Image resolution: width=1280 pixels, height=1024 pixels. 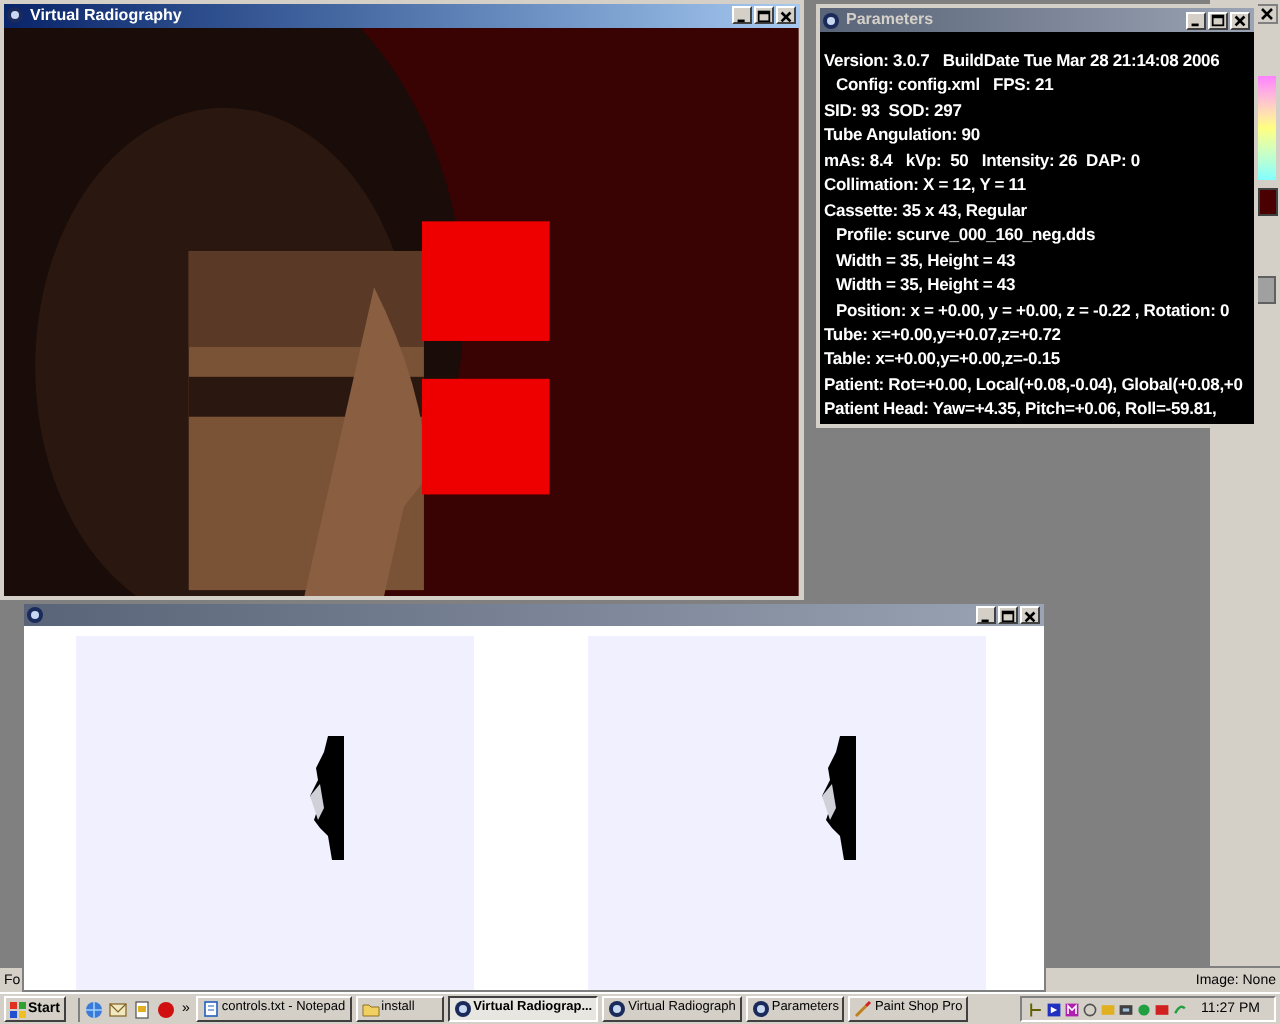 What do you see at coordinates (925, 185) in the screenshot?
I see `parameter-line: Collimation: X = 12, Y = 11` at bounding box center [925, 185].